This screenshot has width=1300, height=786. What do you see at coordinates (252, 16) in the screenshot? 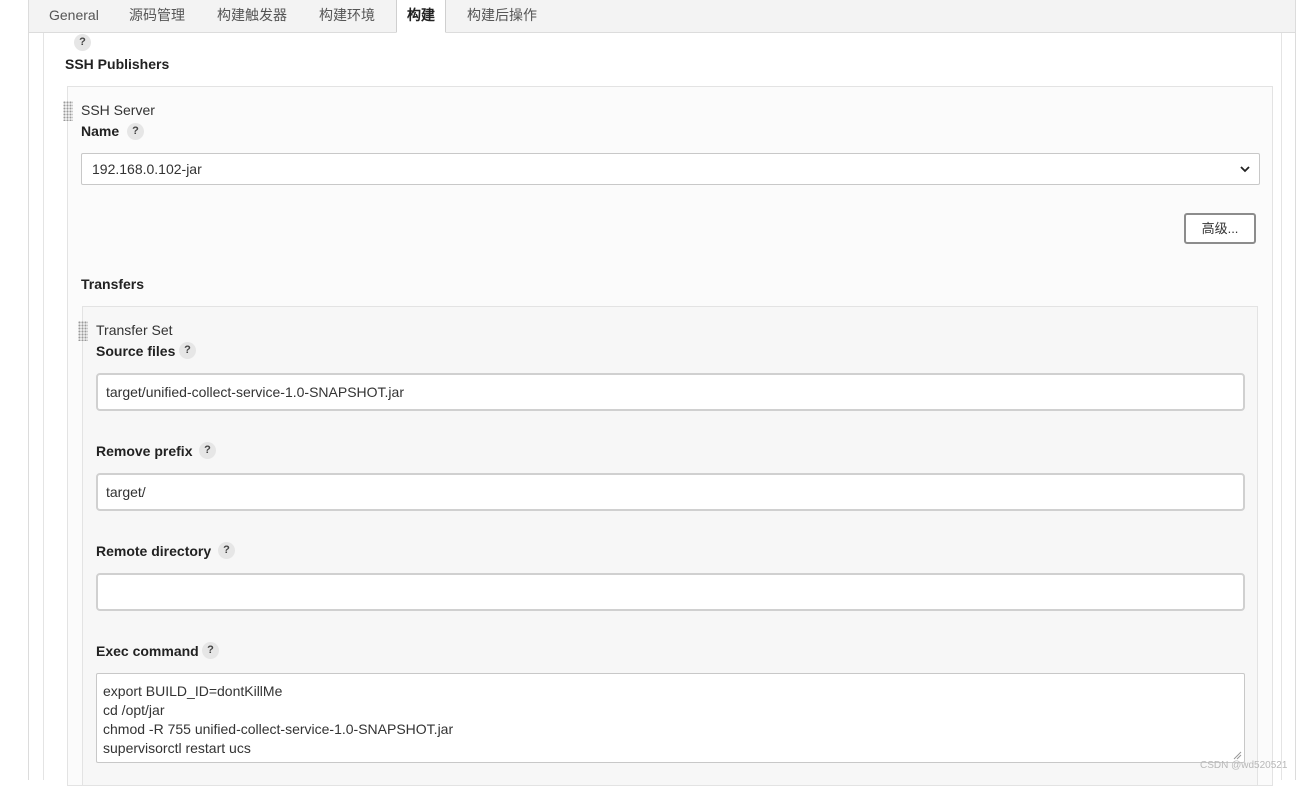
I see `tab-build-triggers: 构建触发器` at bounding box center [252, 16].